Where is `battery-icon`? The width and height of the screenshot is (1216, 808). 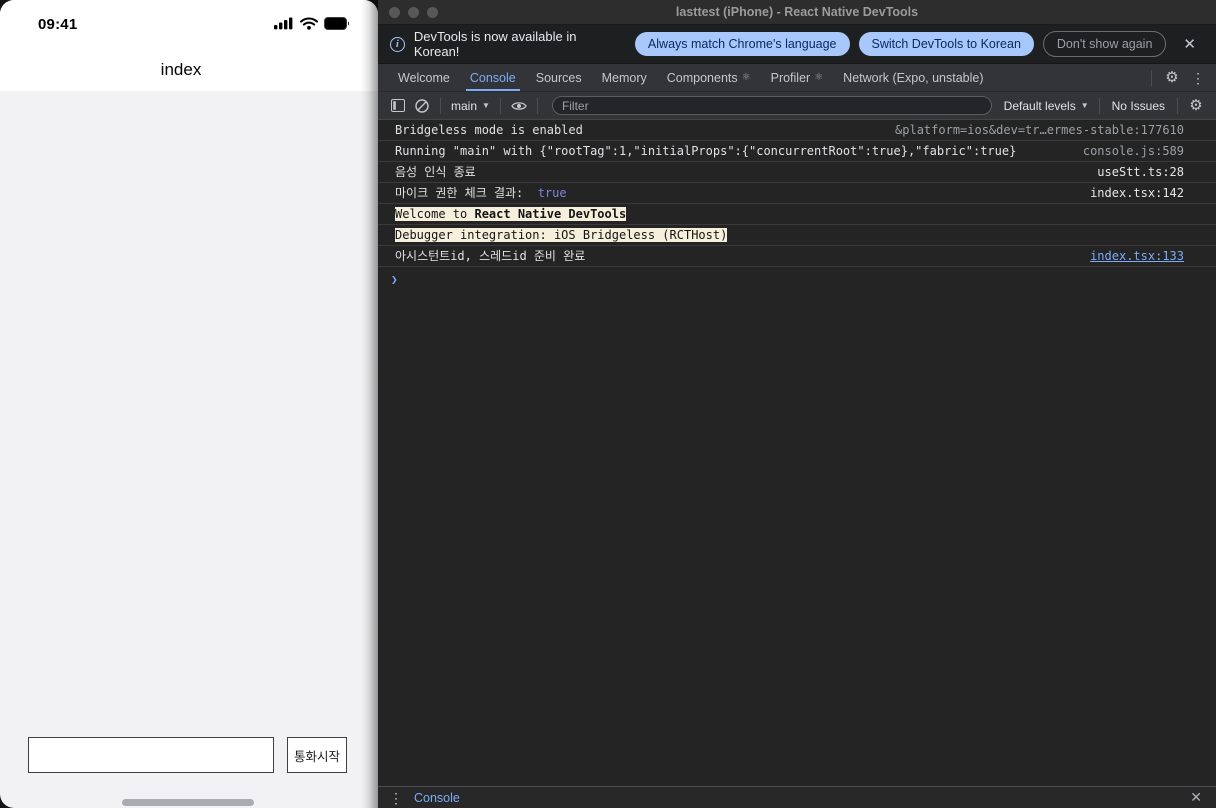
battery-icon is located at coordinates (337, 23).